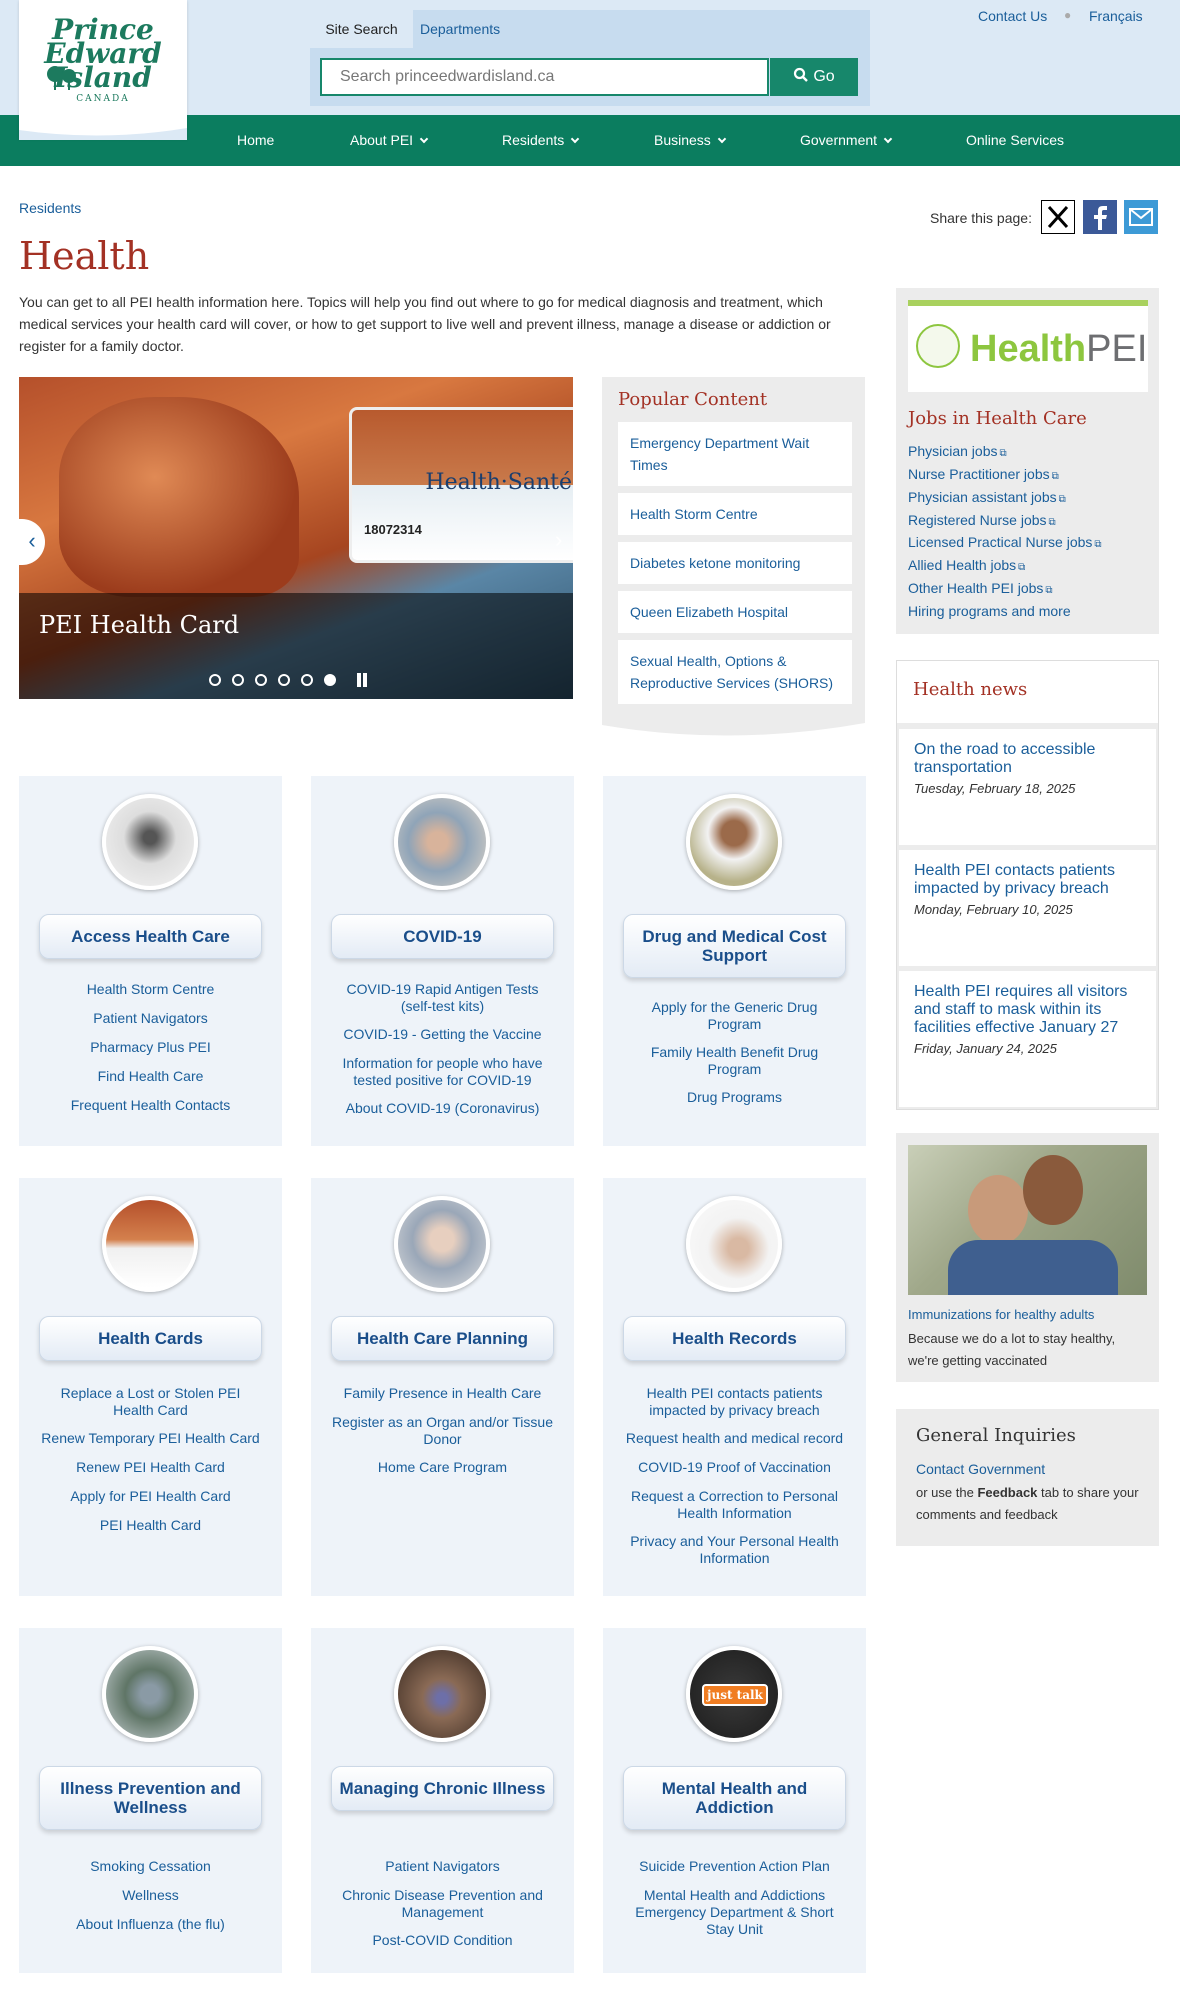 The image size is (1180, 1993). I want to click on job-link: Physician assistant jobs ⧉, so click(987, 497).